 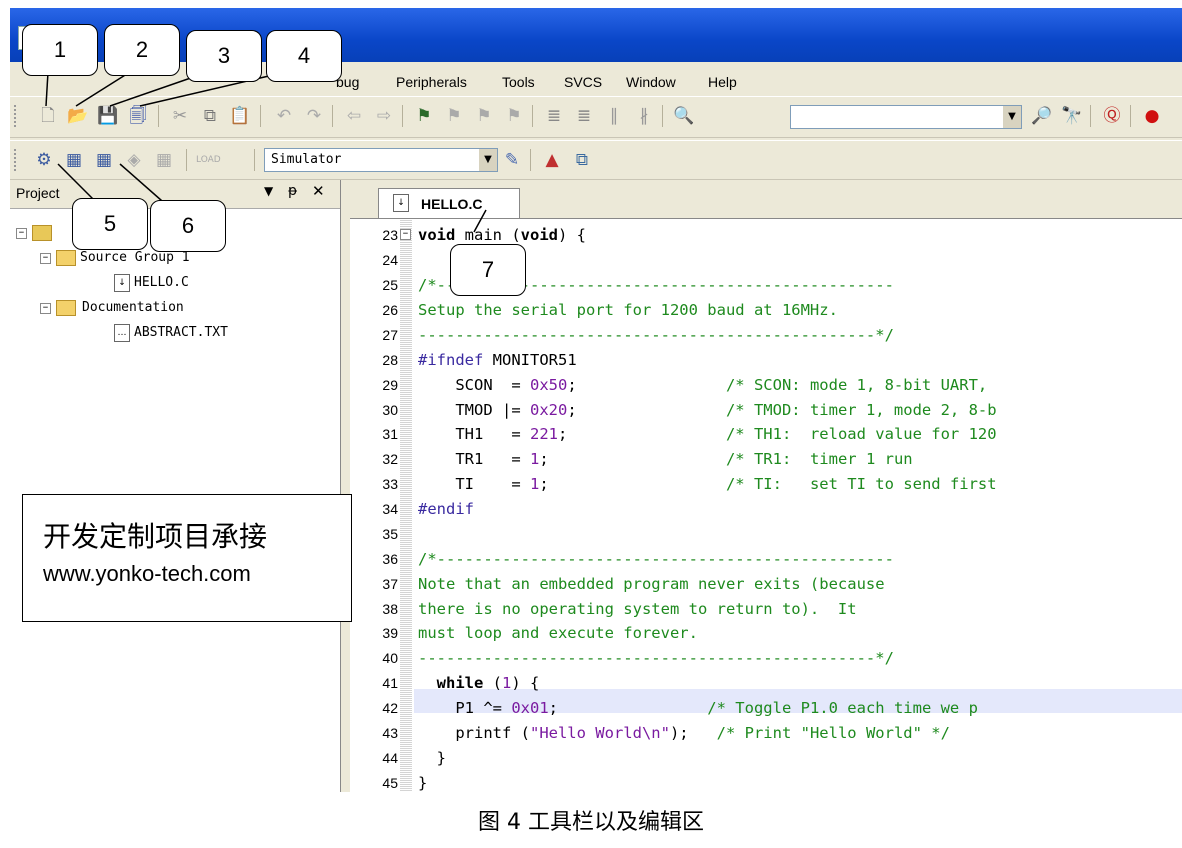 What do you see at coordinates (224, 56) in the screenshot?
I see `callout-3: 3` at bounding box center [224, 56].